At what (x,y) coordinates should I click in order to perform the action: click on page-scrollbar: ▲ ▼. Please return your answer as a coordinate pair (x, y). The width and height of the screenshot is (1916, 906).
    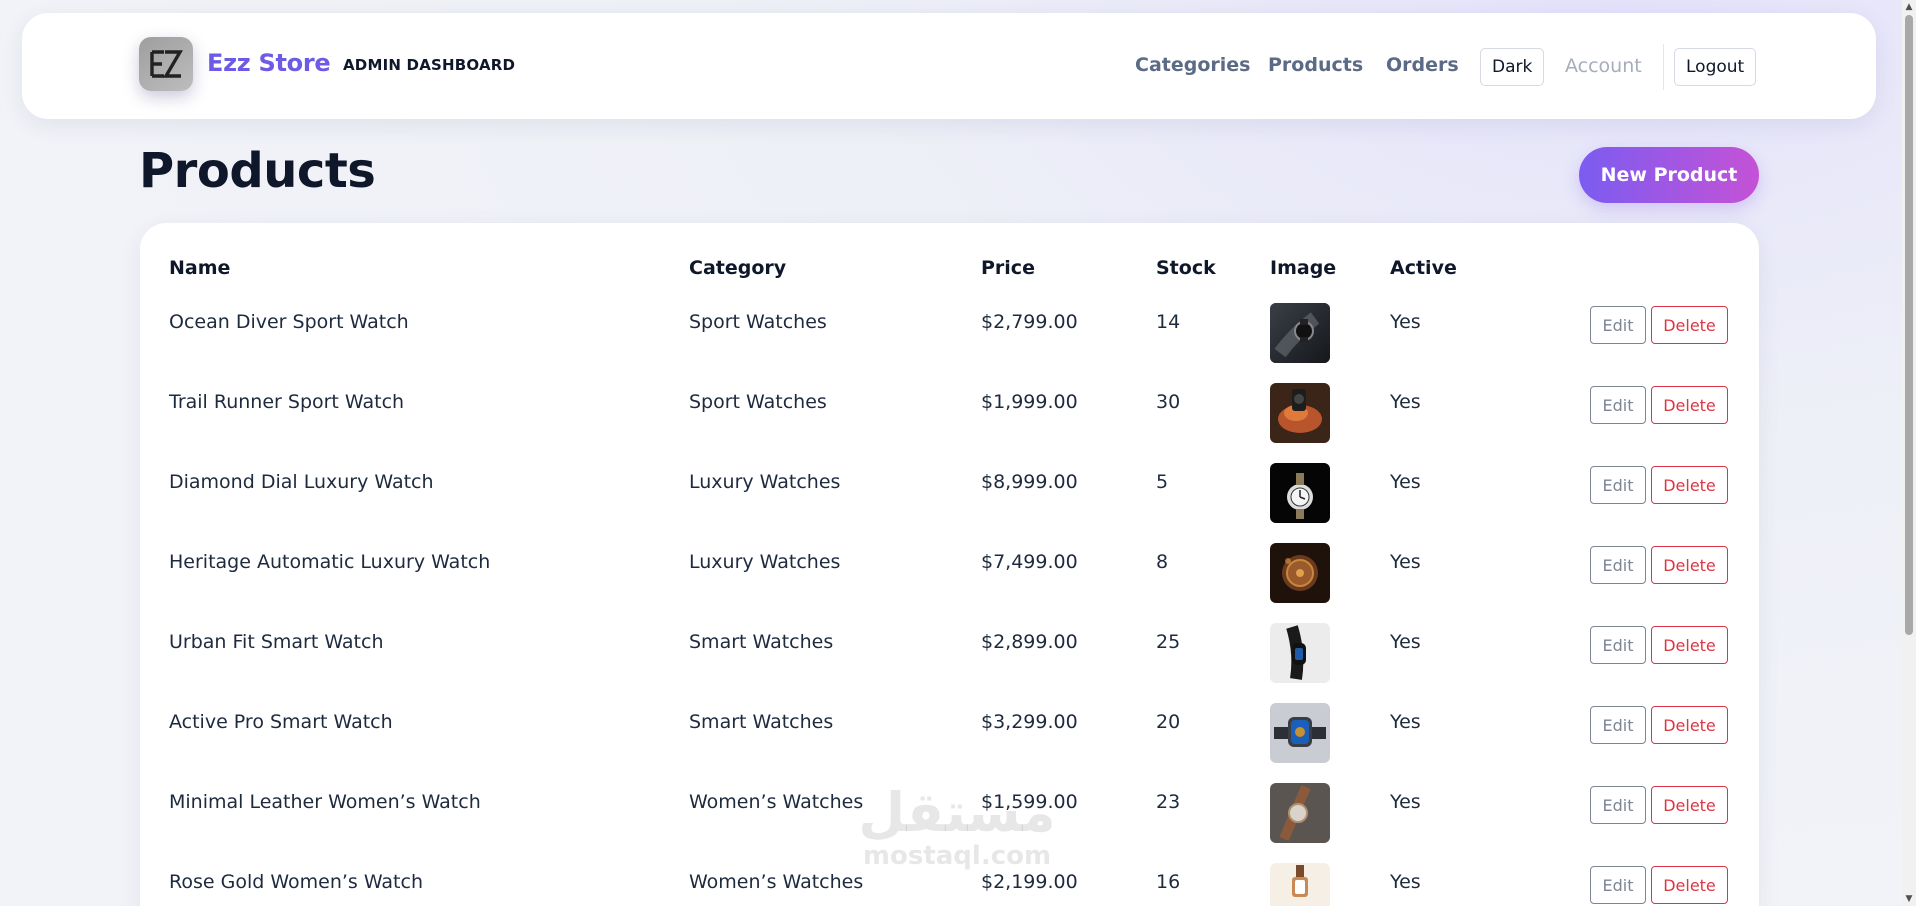
    Looking at the image, I should click on (1909, 453).